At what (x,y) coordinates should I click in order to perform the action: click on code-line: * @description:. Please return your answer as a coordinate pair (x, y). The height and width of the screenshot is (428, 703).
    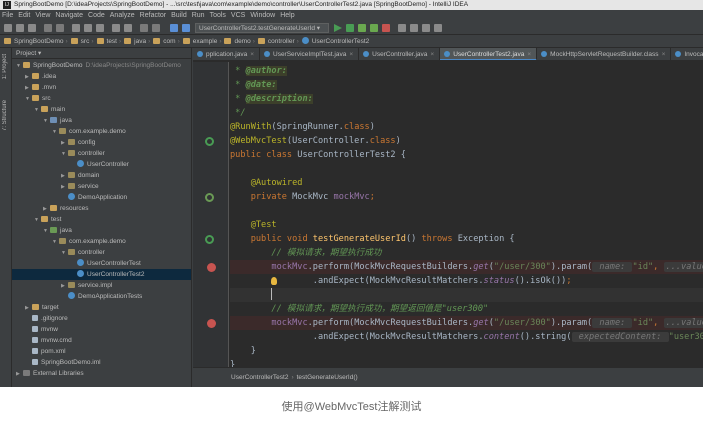
    Looking at the image, I should click on (466, 99).